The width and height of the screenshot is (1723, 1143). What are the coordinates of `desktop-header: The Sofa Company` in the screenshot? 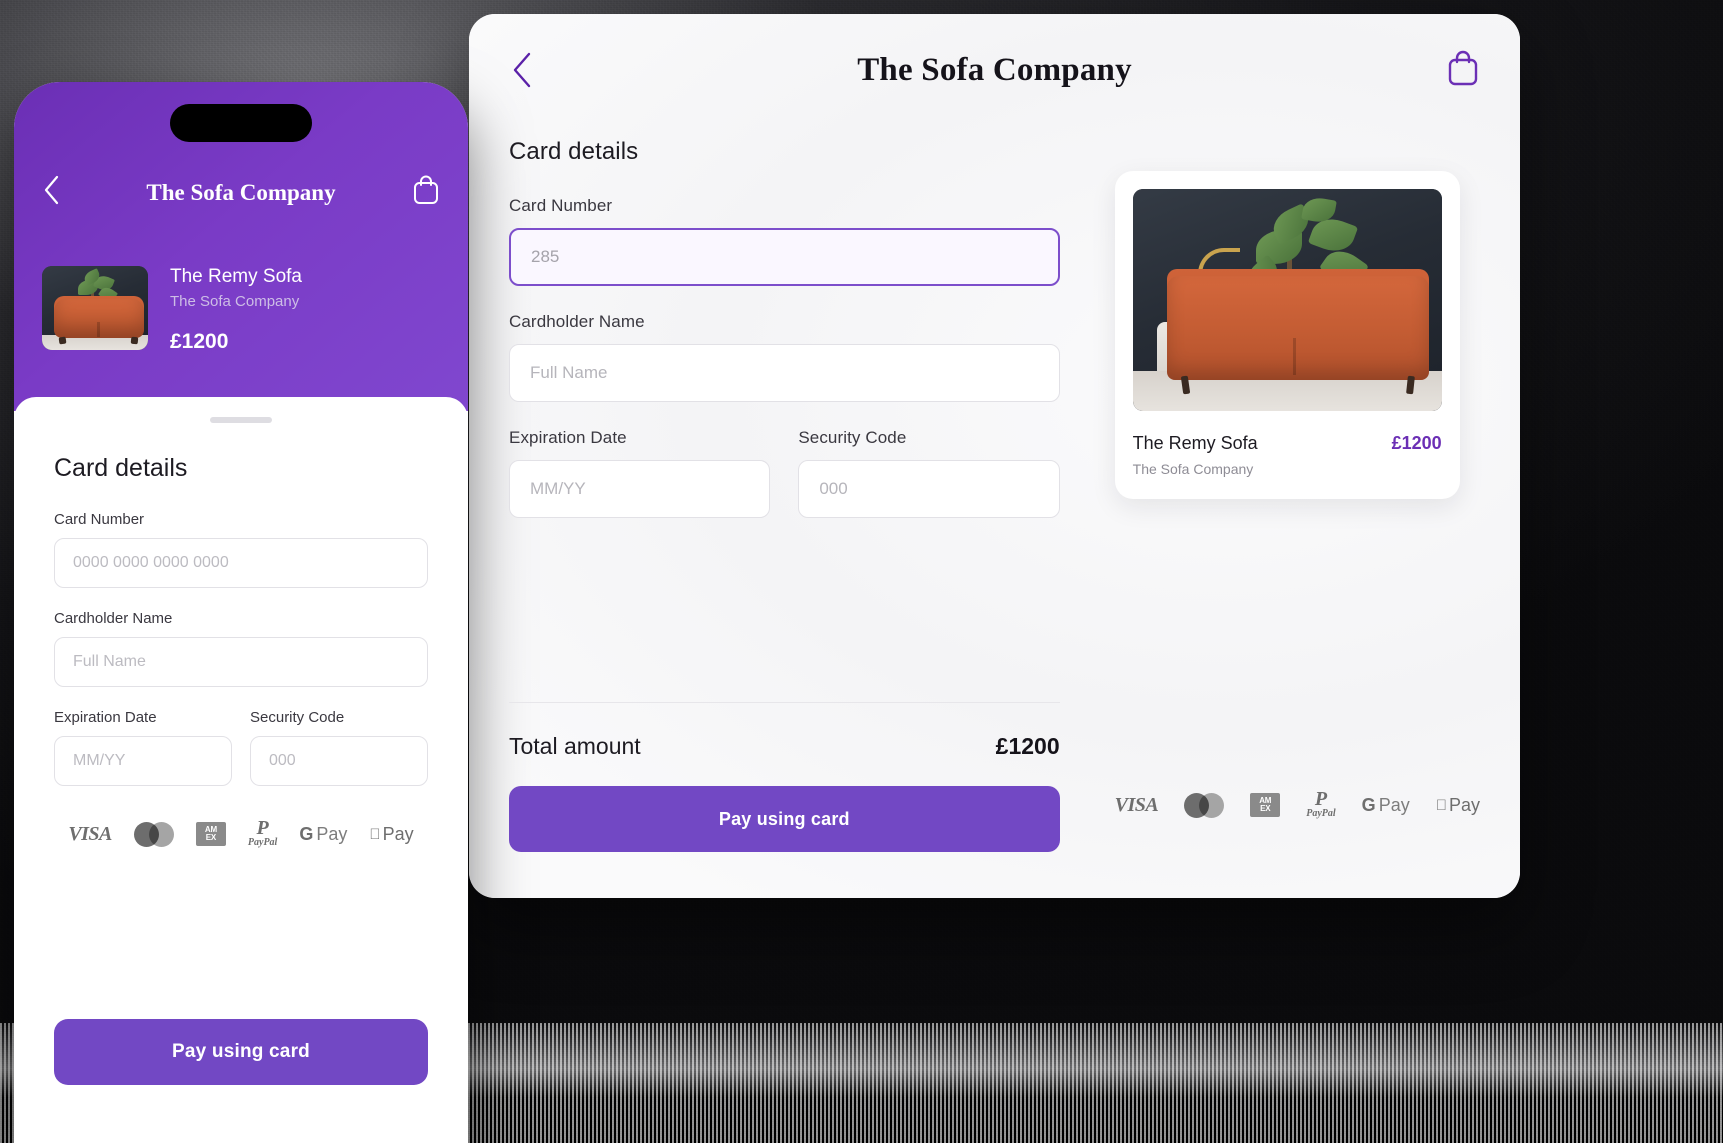 It's located at (994, 70).